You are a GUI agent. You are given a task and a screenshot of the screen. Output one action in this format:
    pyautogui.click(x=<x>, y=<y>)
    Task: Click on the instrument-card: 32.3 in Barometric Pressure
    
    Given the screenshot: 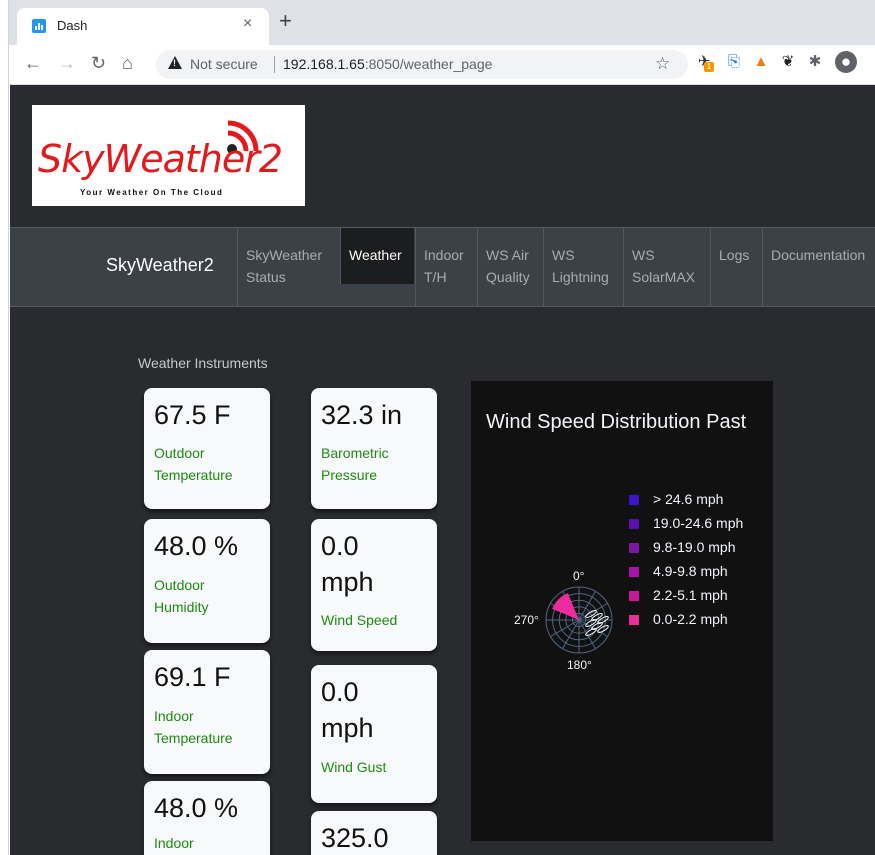 What is the action you would take?
    pyautogui.click(x=374, y=448)
    